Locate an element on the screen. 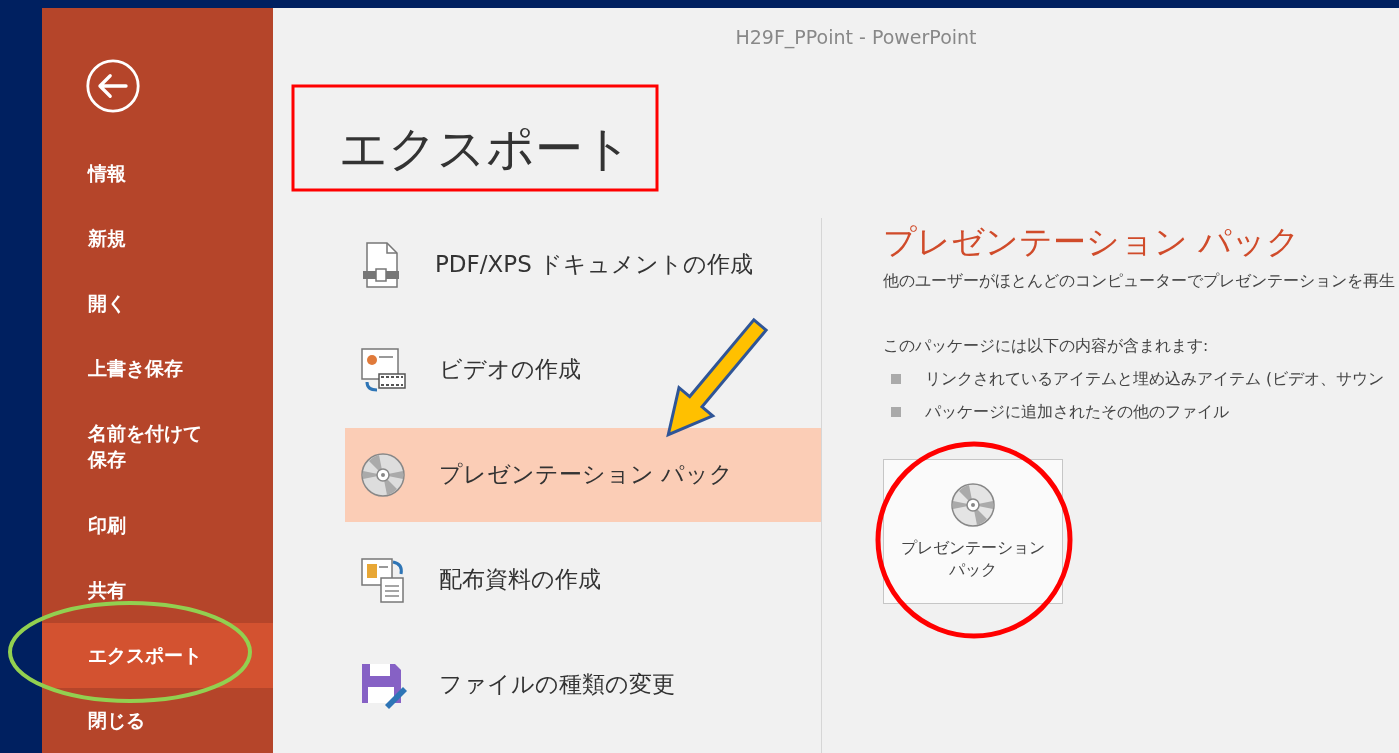 This screenshot has width=1399, height=753. contents-heading: このパッケージには以下の内容が含まれます: is located at coordinates (1046, 346).